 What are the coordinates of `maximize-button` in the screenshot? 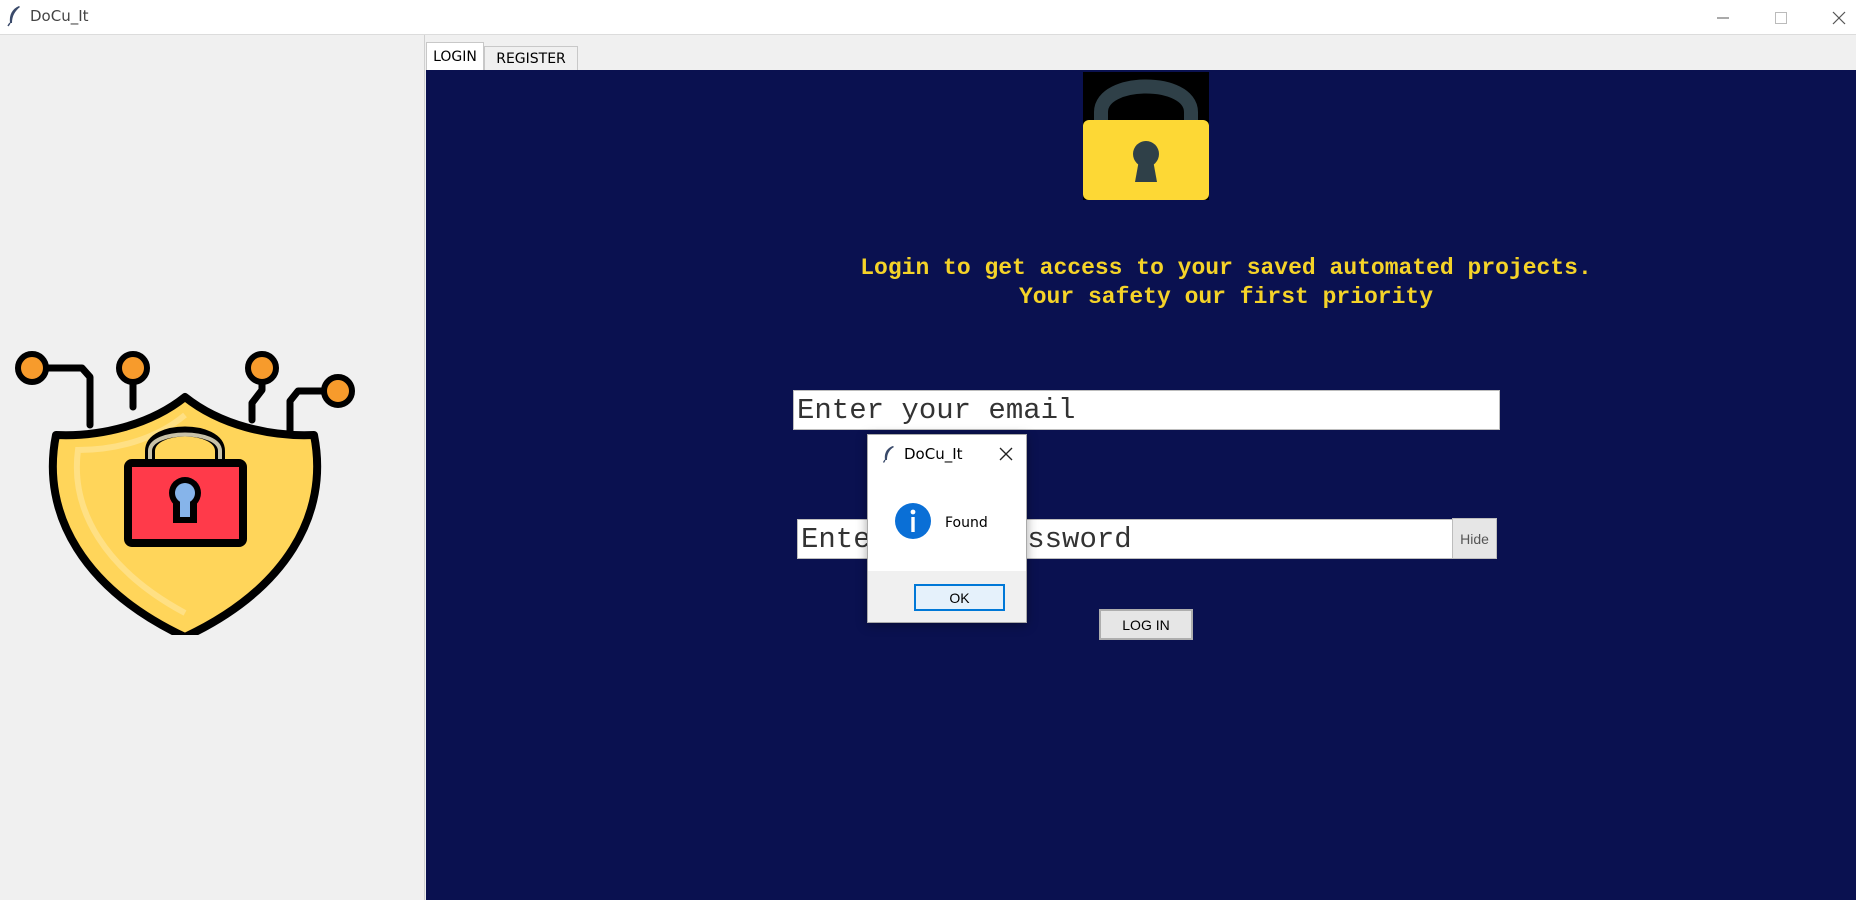 It's located at (1781, 17).